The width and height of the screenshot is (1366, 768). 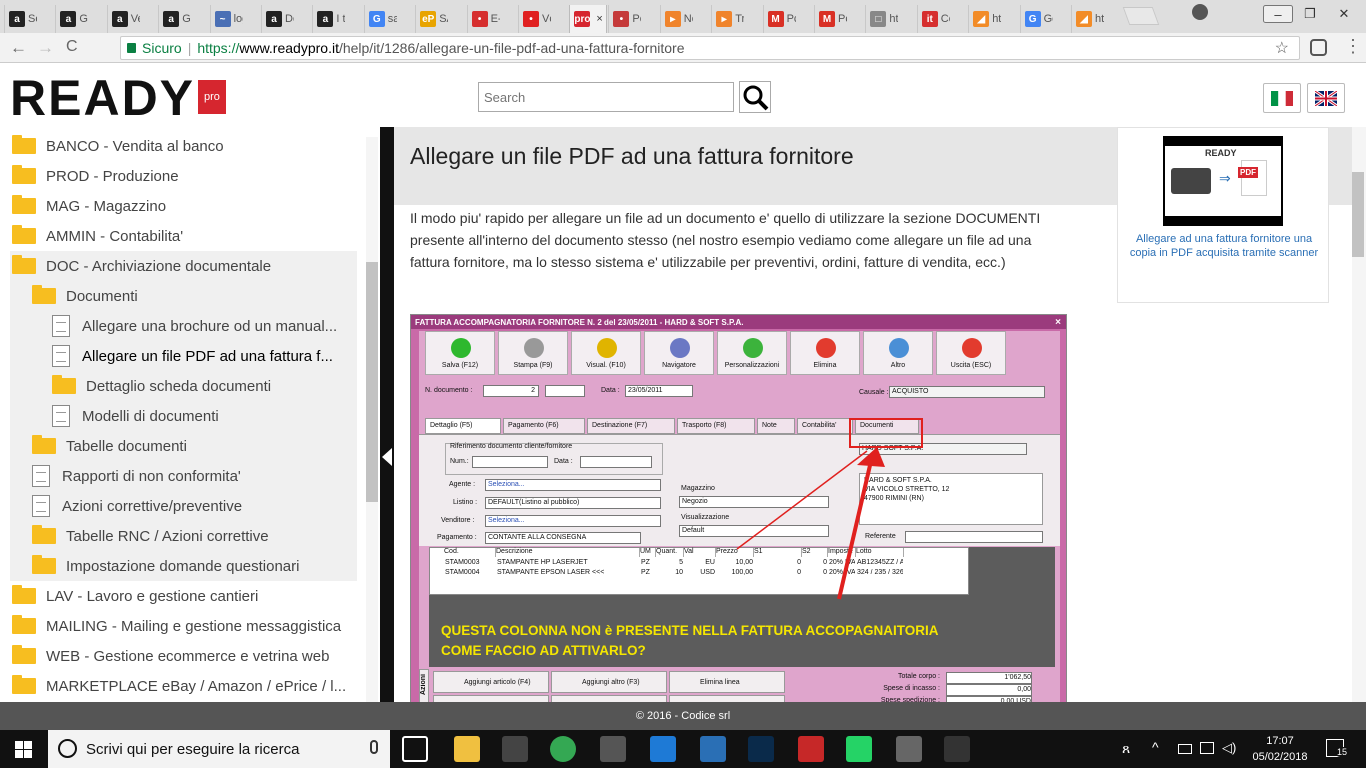 What do you see at coordinates (135, 596) in the screenshot?
I see `tree-item: LAV - Lavoro e gestione cantieri` at bounding box center [135, 596].